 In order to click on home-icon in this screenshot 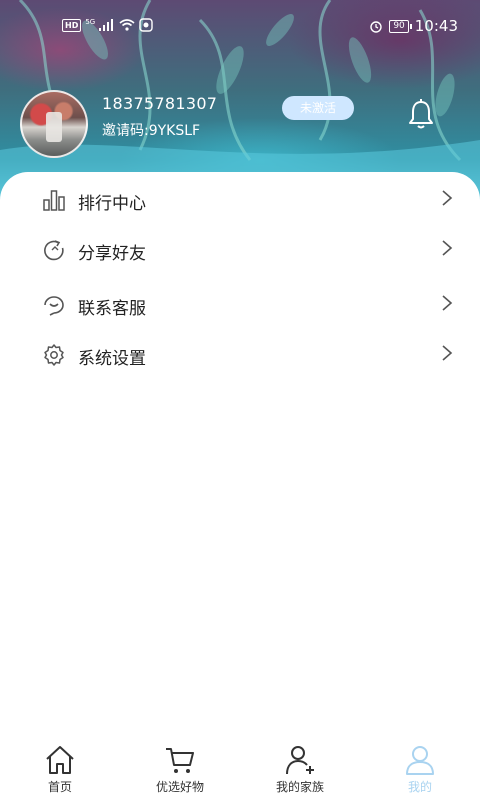, I will do `click(60, 760)`.